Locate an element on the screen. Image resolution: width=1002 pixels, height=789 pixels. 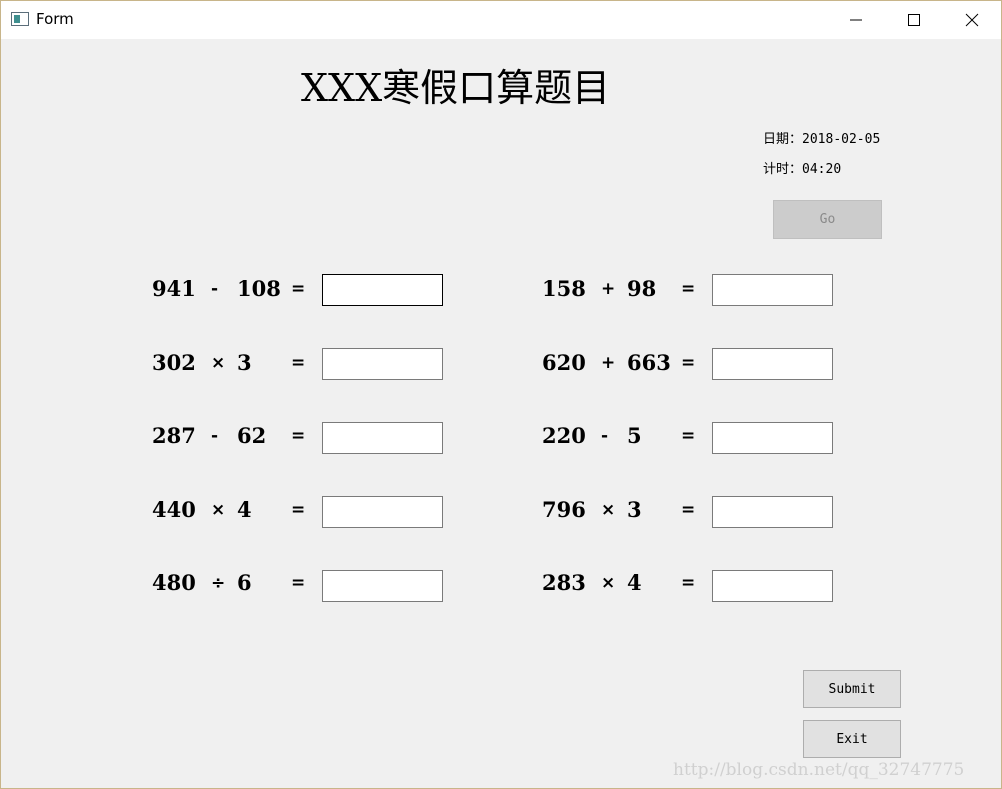
operand-a: 440 is located at coordinates (174, 509).